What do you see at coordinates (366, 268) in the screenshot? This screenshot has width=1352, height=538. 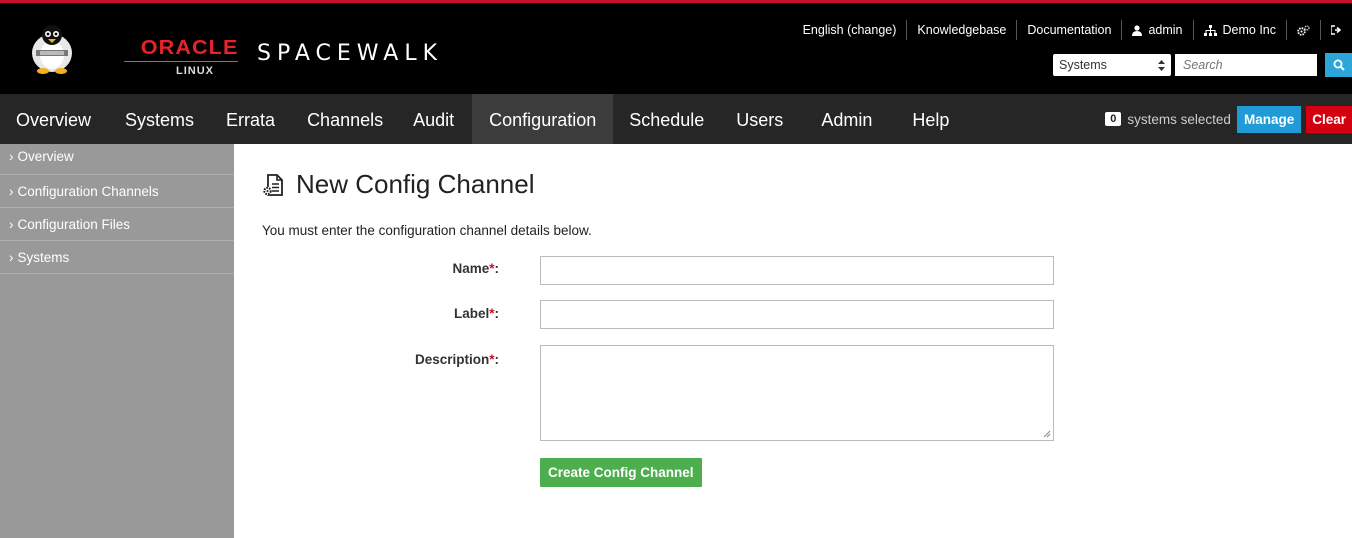 I see `name-label: Name*:` at bounding box center [366, 268].